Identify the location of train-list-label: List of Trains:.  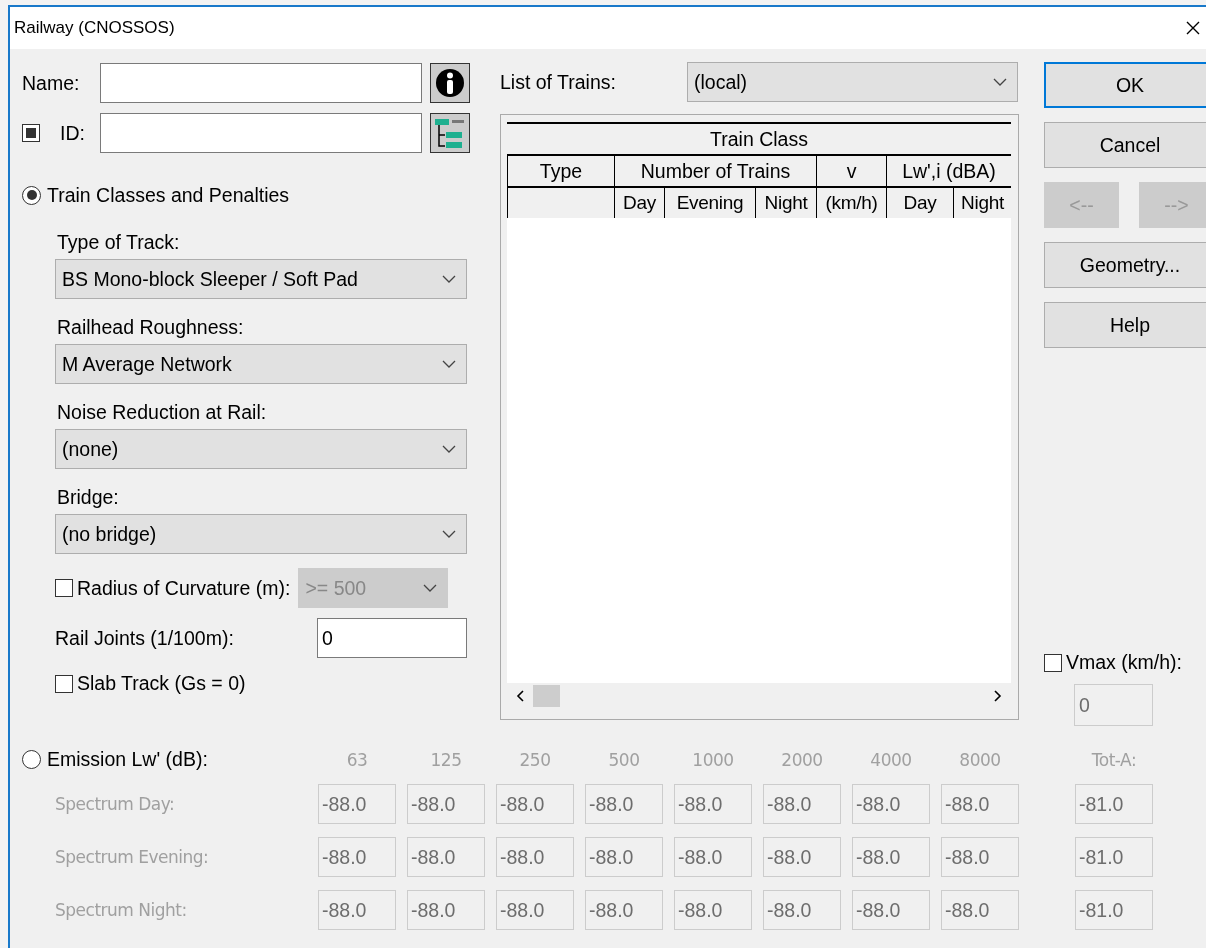
(558, 82).